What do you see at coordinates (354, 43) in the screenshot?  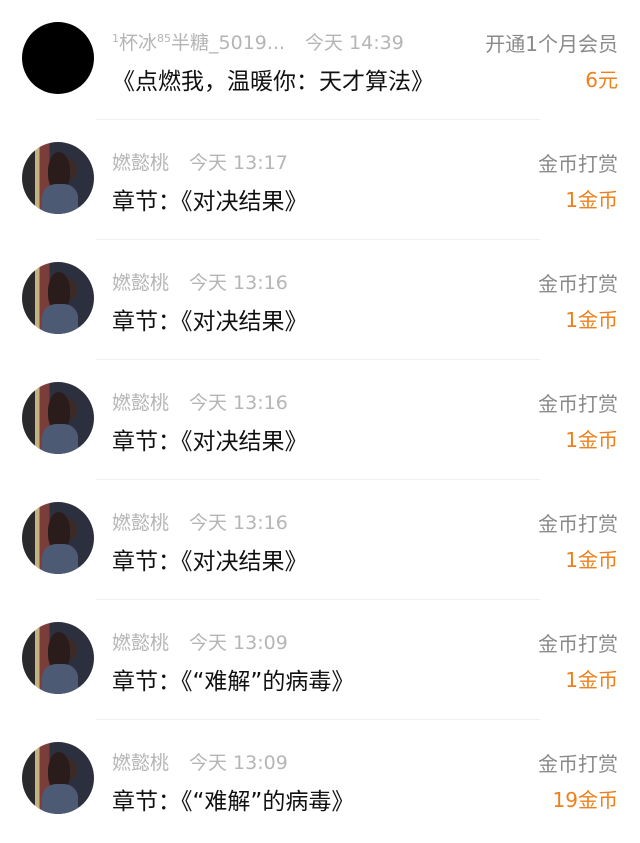 I see `timestamp: 今天 14:39` at bounding box center [354, 43].